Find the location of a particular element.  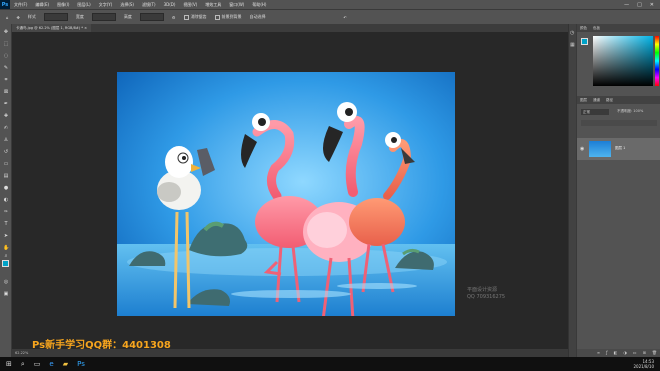

window-controls: — □ ✕ is located at coordinates (642, 5).